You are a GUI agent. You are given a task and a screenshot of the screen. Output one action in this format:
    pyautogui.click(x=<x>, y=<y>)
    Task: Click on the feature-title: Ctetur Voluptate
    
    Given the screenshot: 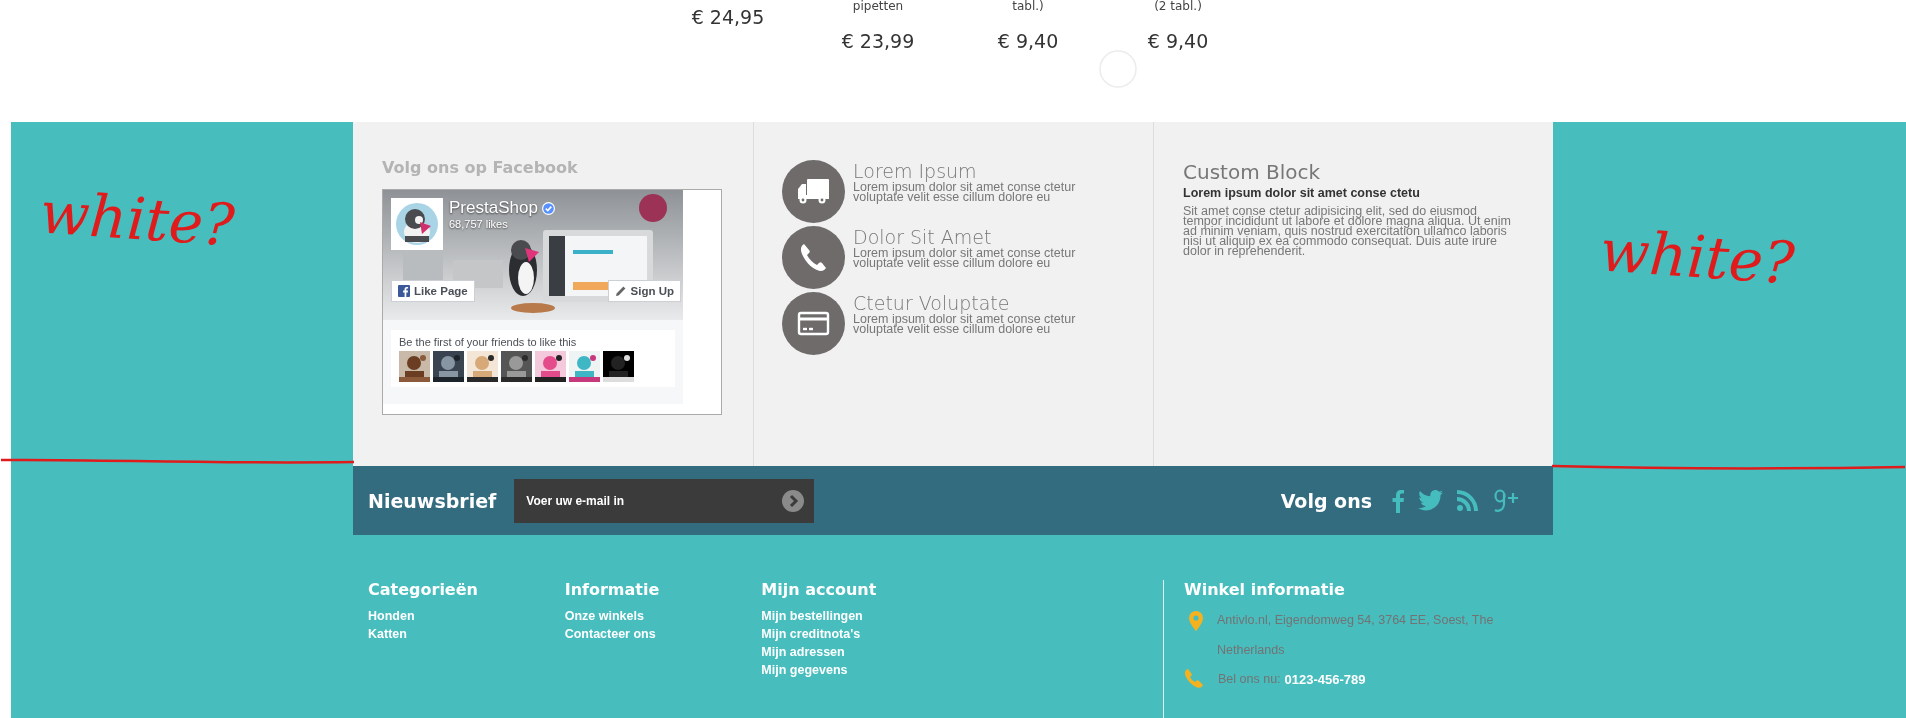 What is the action you would take?
    pyautogui.click(x=932, y=303)
    